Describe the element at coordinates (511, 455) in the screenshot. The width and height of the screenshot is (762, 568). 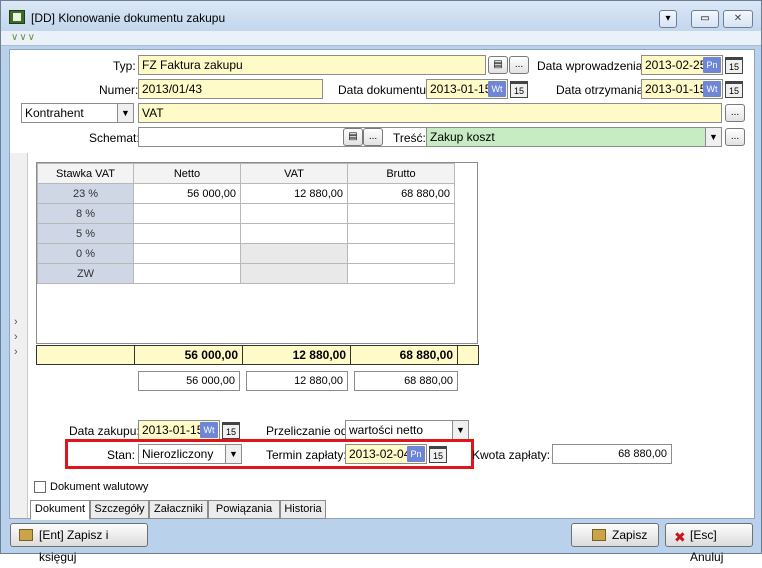
I see `kwota-label: Kwota zapłaty:` at that location.